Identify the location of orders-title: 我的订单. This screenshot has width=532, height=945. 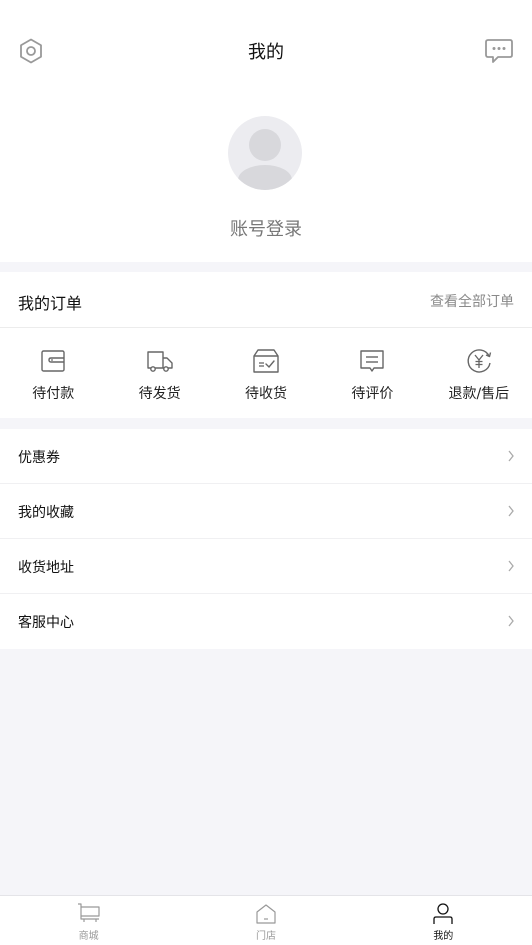
(50, 303).